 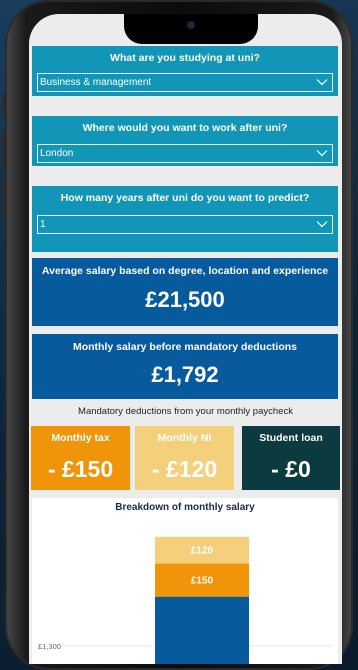 I want to click on monthly-tax-card: Monthly tax - £150, so click(x=80, y=458).